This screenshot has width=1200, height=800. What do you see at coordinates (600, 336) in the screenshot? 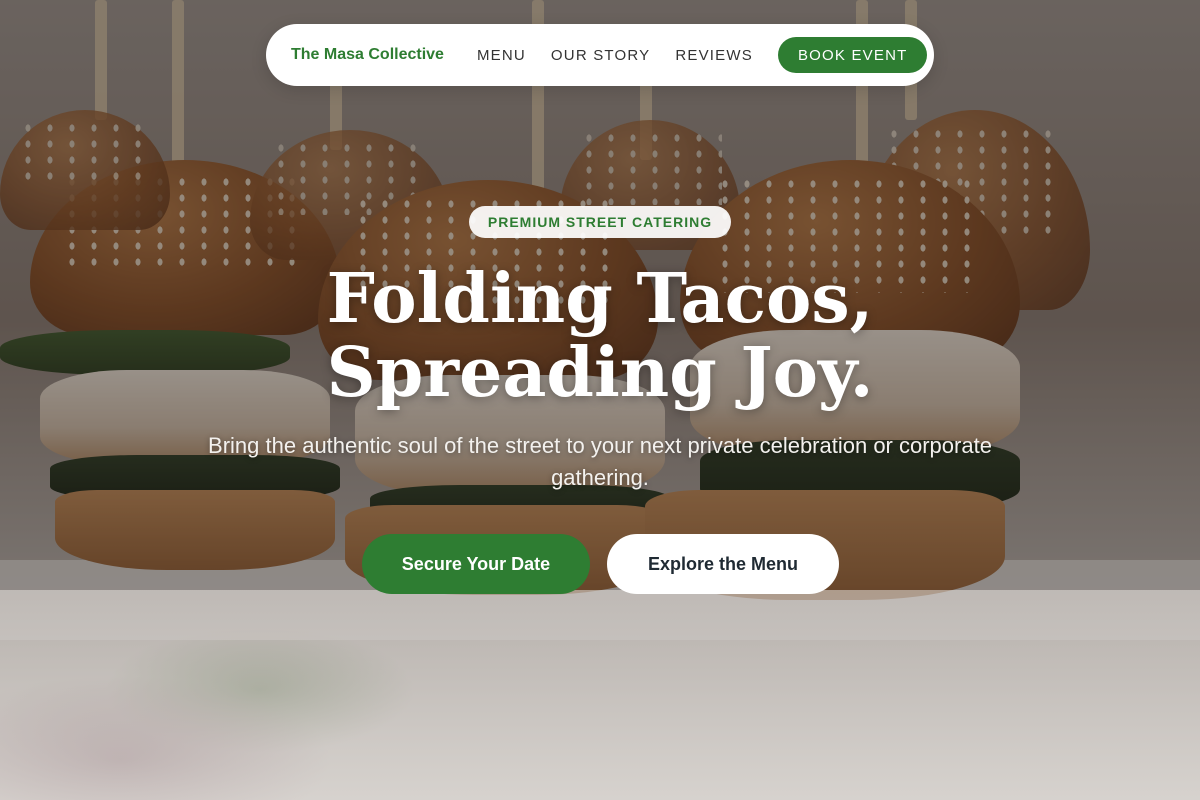
I see `hero-headline: Folding Tacos, Spreading Joy.` at bounding box center [600, 336].